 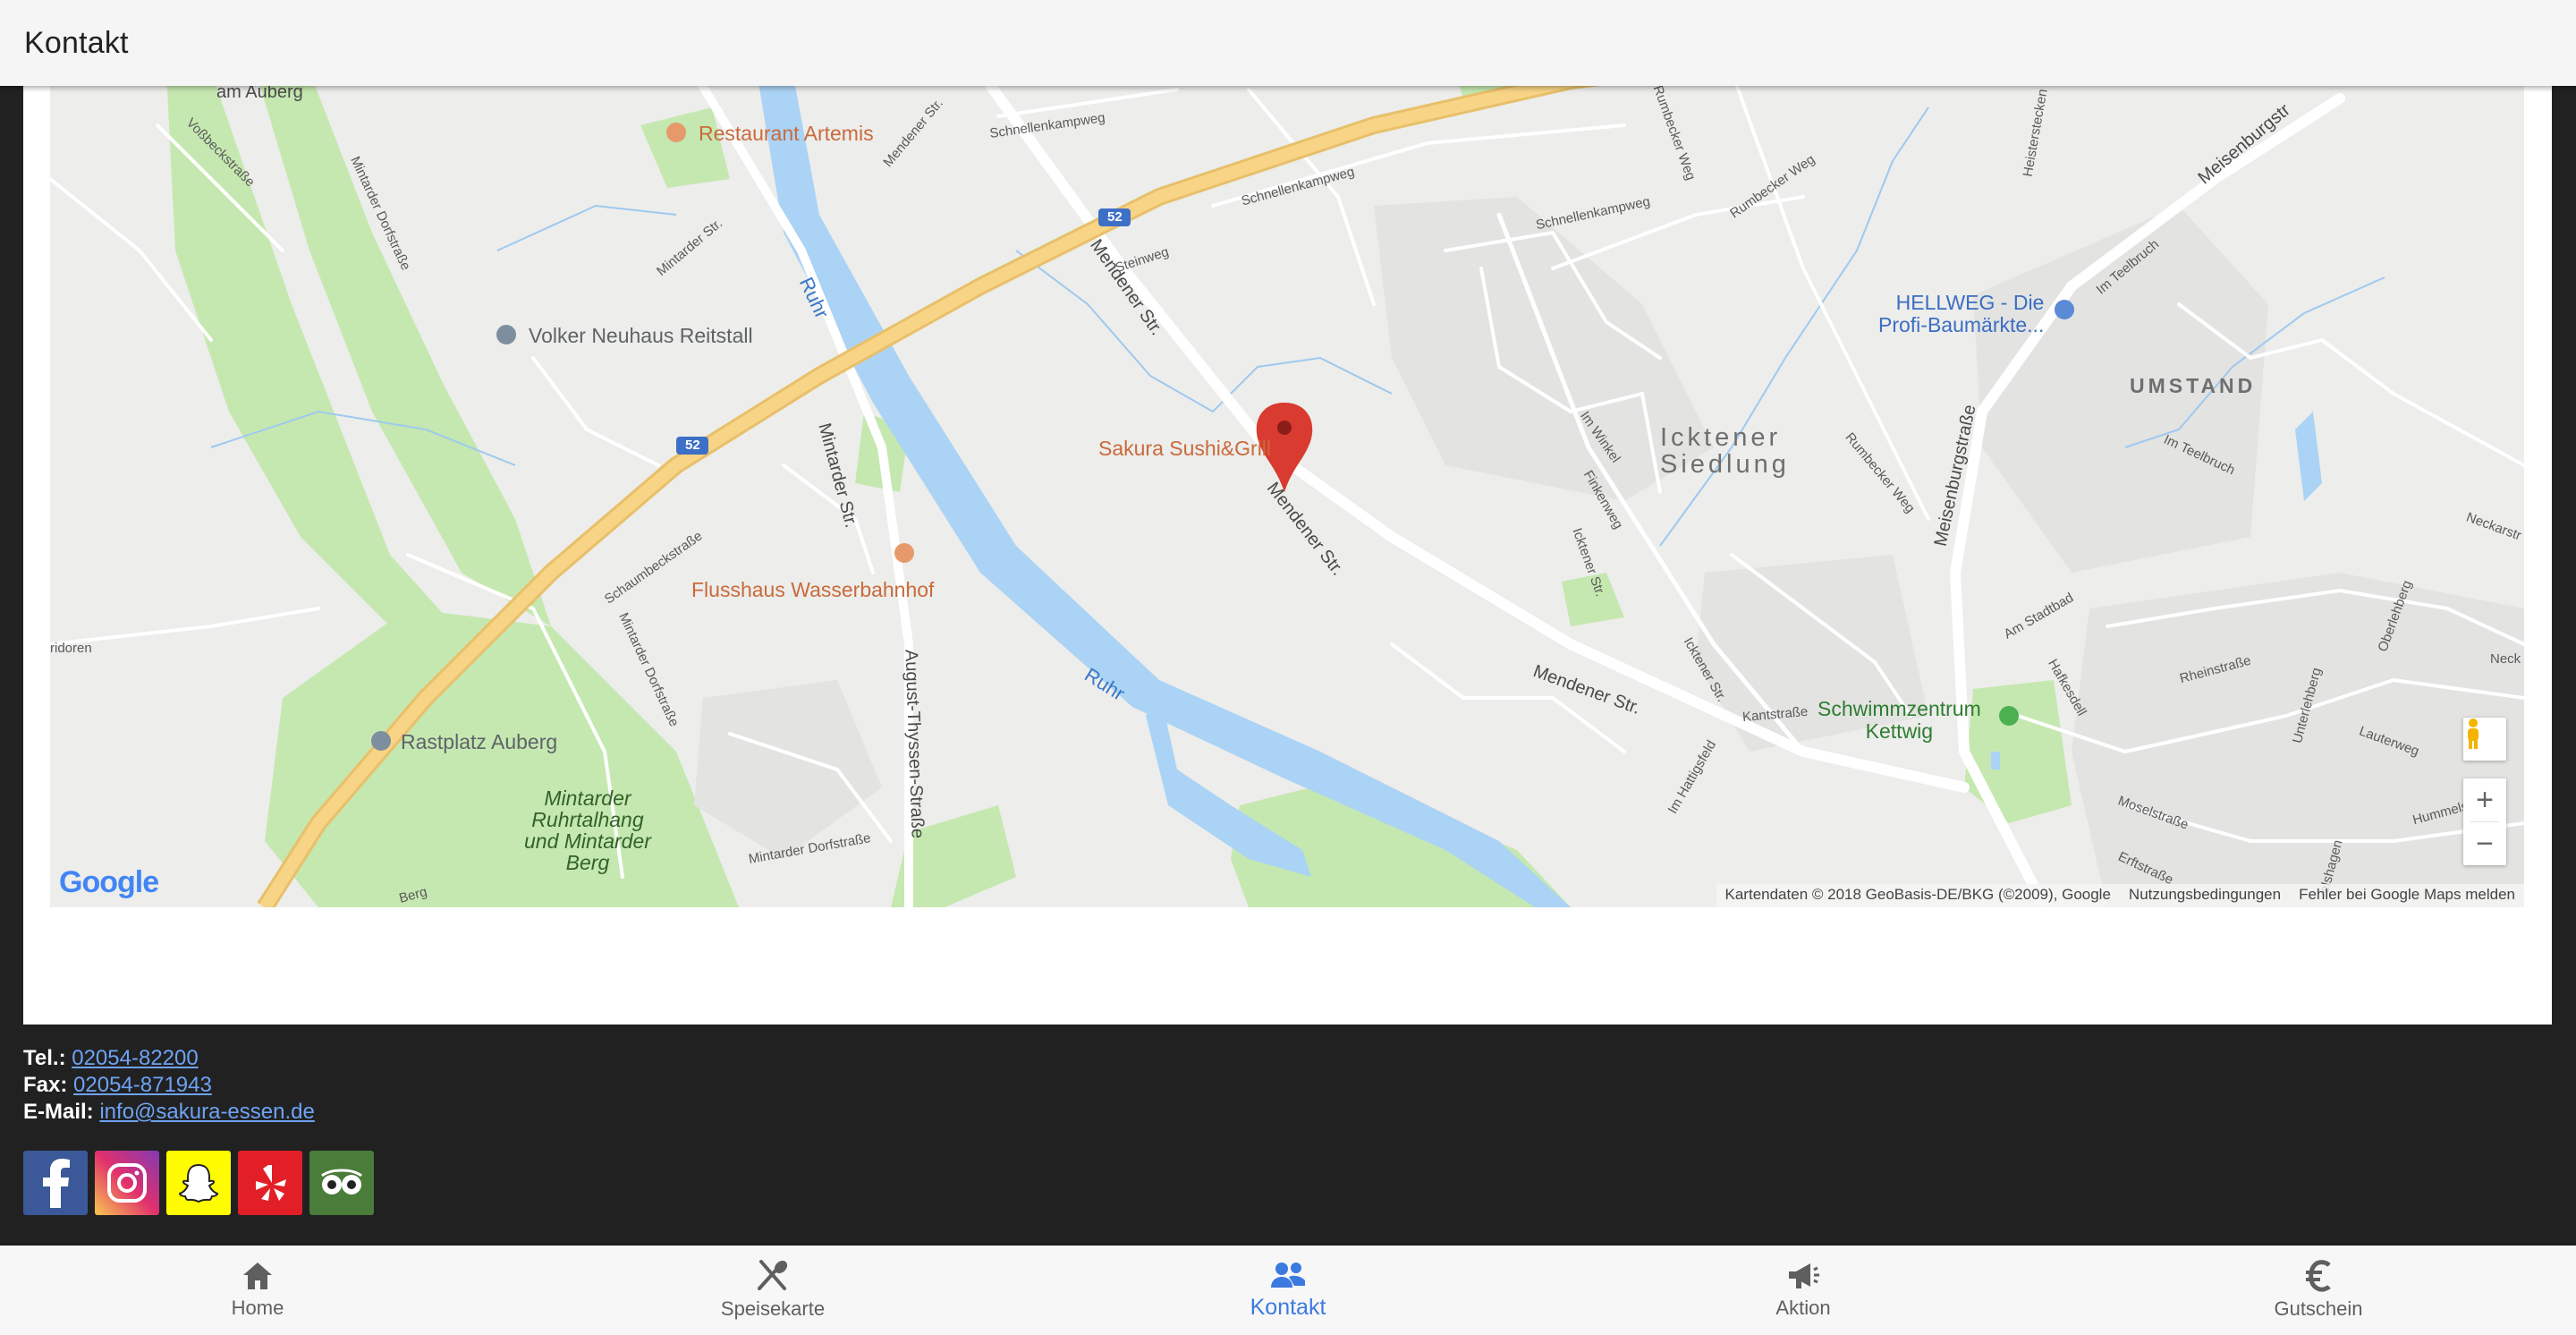 I want to click on map-terms-link: Nutzungsbedingungen, so click(x=2205, y=895).